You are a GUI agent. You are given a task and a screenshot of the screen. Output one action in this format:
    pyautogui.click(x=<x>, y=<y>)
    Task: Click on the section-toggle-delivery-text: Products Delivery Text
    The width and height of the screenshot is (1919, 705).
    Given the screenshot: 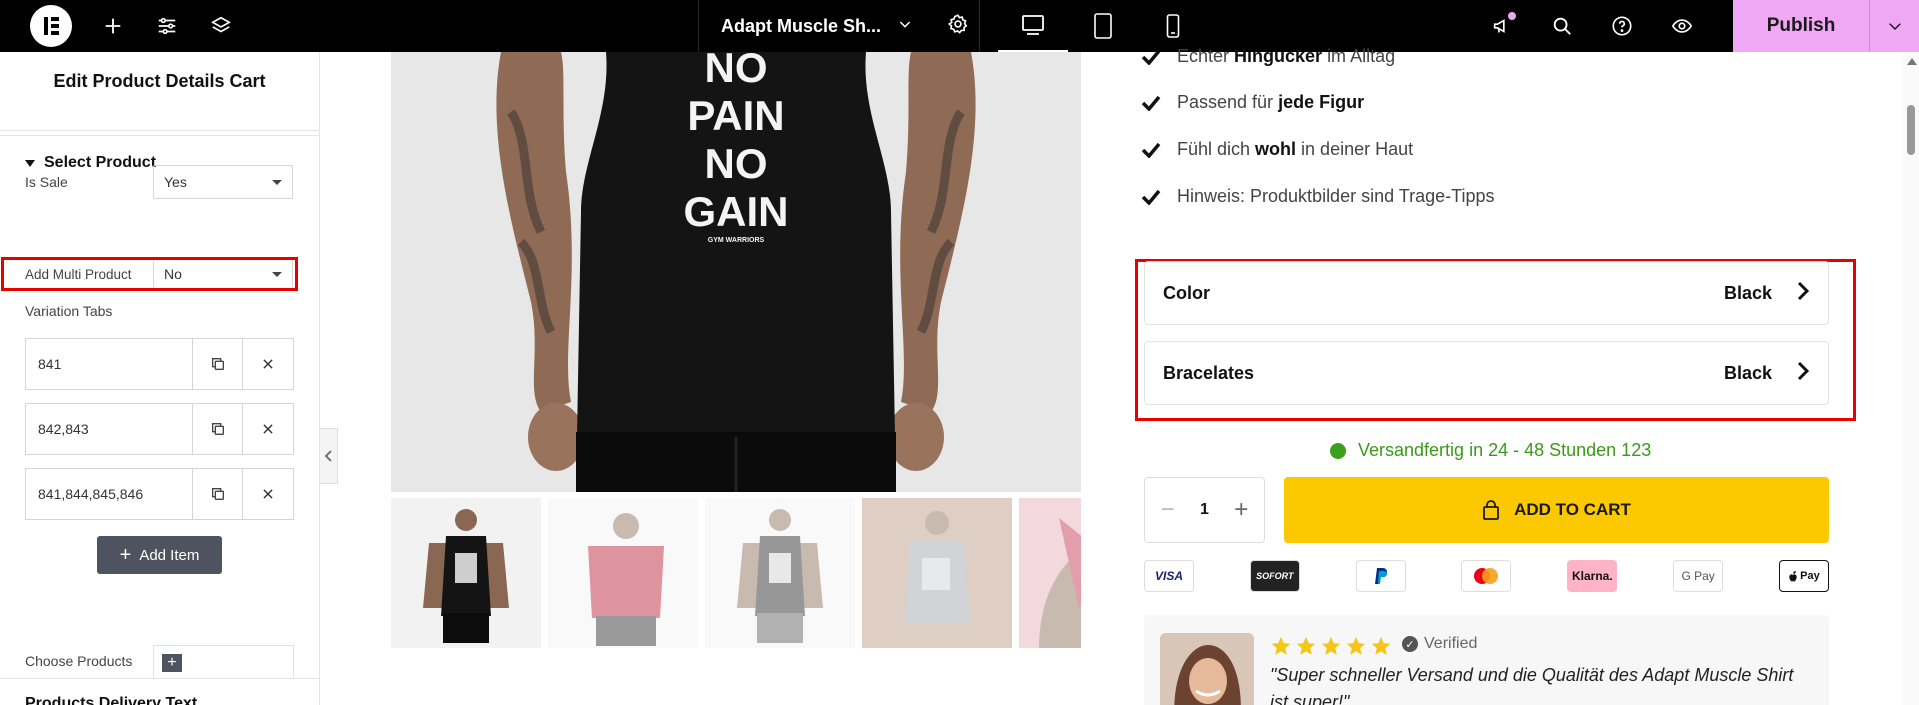 What is the action you would take?
    pyautogui.click(x=111, y=700)
    